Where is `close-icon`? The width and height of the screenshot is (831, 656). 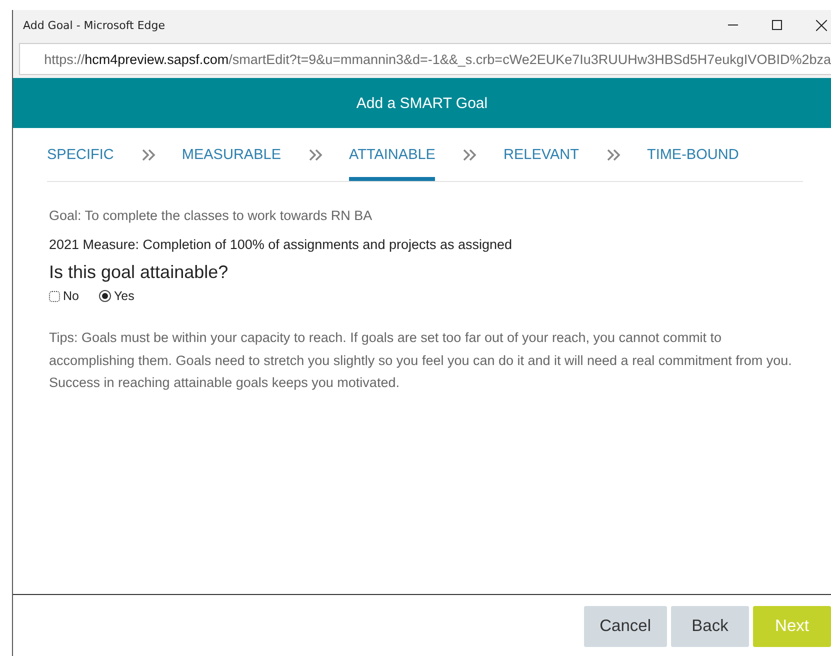 close-icon is located at coordinates (821, 25).